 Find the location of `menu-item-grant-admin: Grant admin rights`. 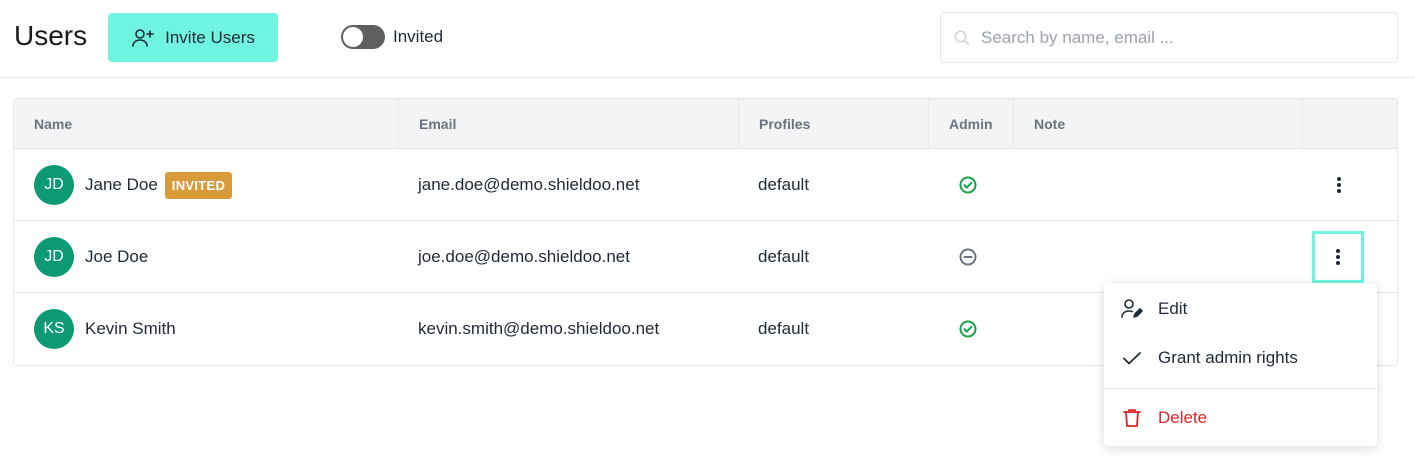

menu-item-grant-admin: Grant admin rights is located at coordinates (1240, 358).